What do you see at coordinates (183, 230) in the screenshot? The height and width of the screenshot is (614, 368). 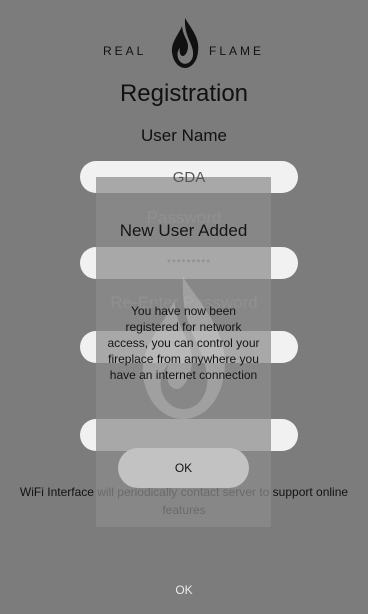 I see `dialog-title: New User Added` at bounding box center [183, 230].